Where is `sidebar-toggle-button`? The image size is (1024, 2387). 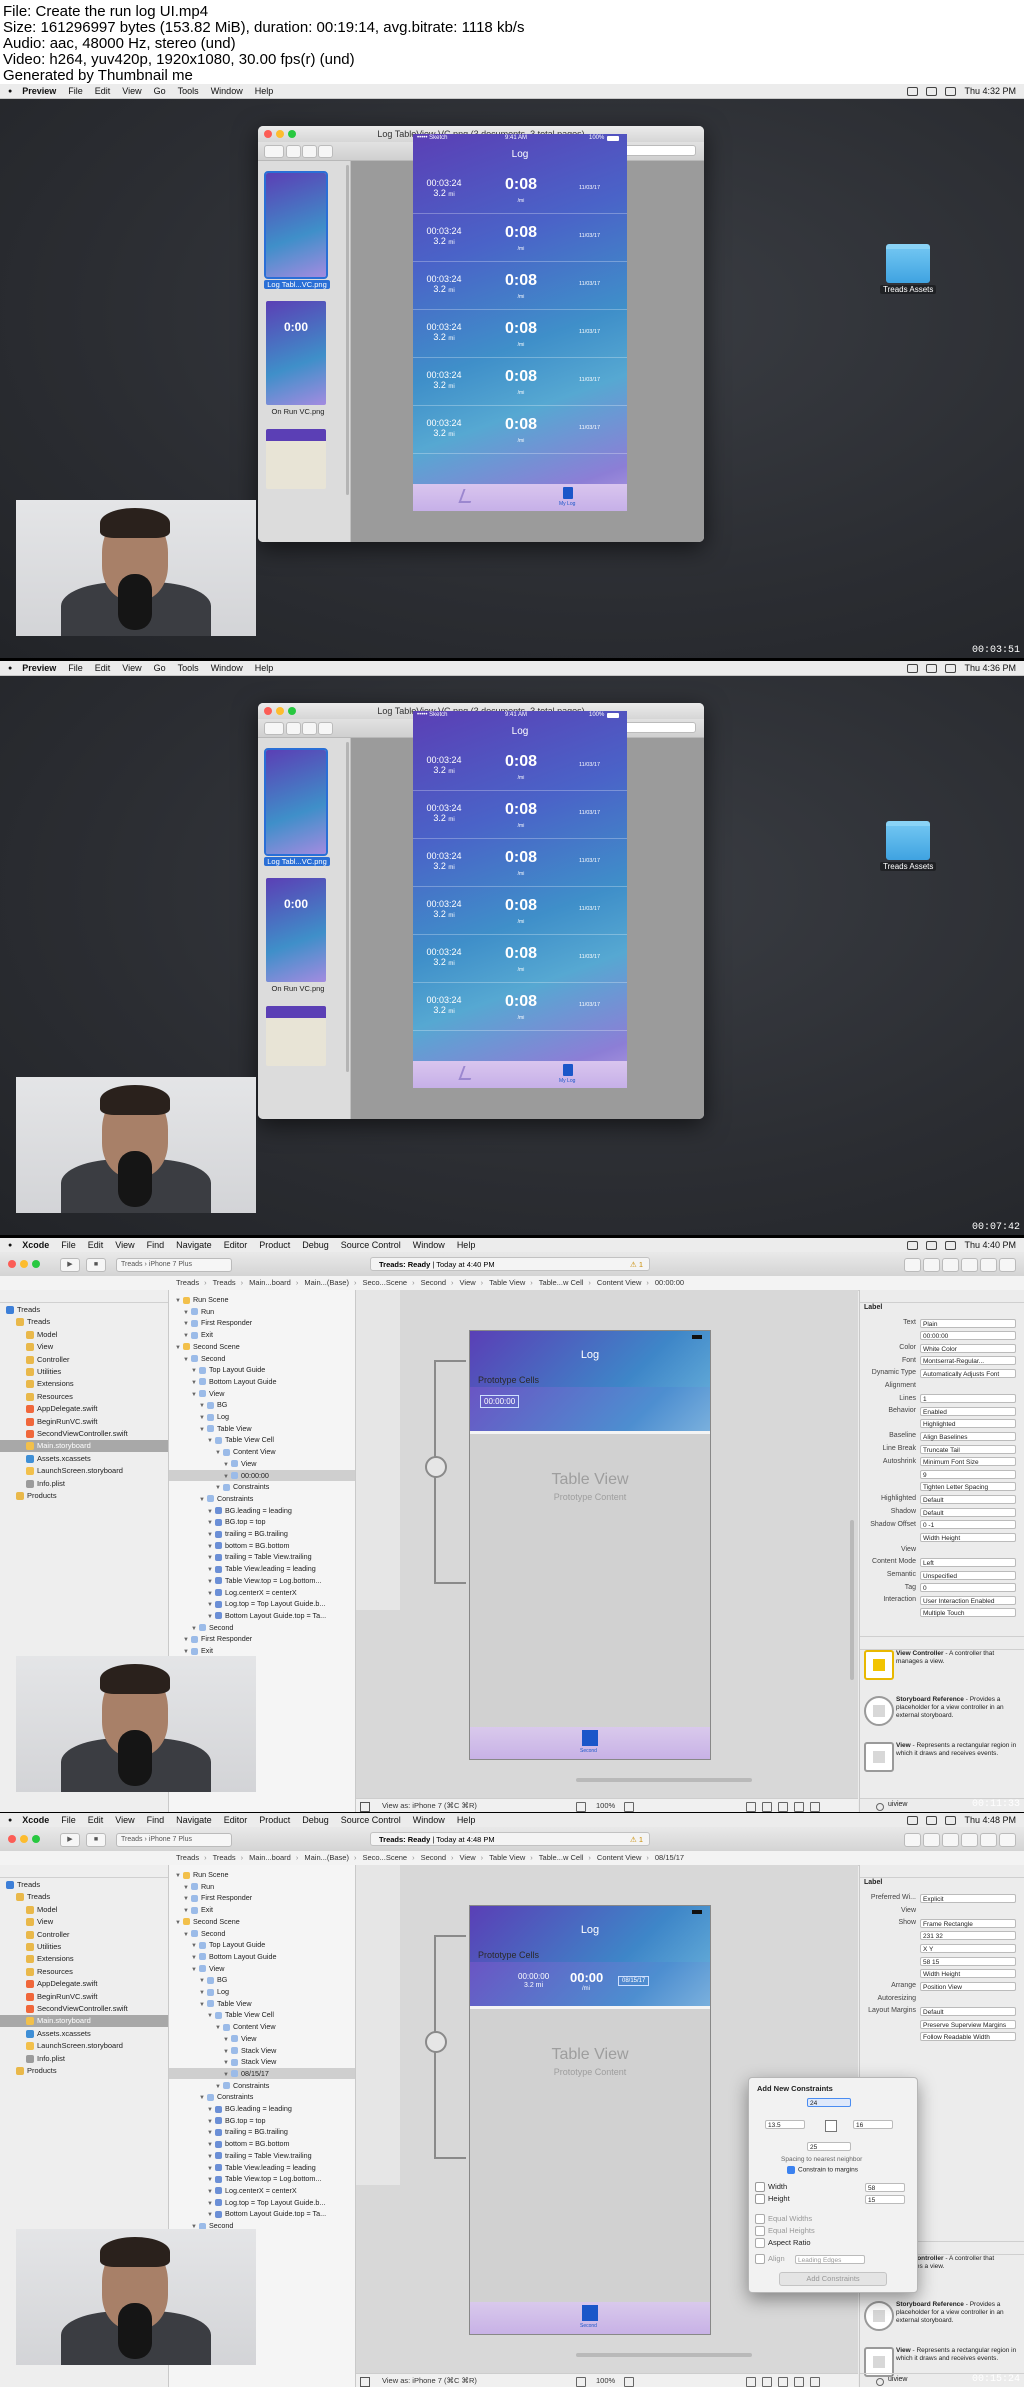
sidebar-toggle-button is located at coordinates (274, 728).